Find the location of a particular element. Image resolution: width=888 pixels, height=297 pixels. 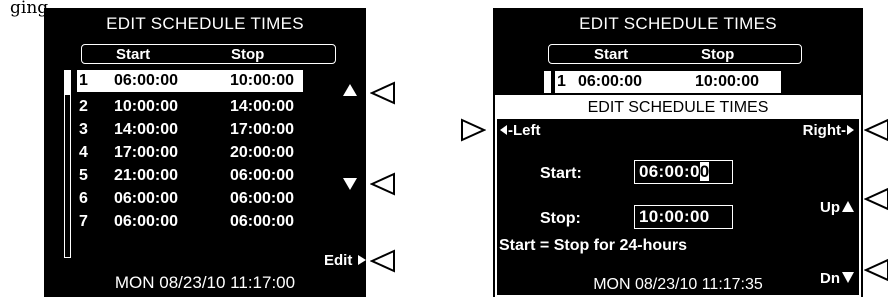

left-softkey: -Left is located at coordinates (520, 130).